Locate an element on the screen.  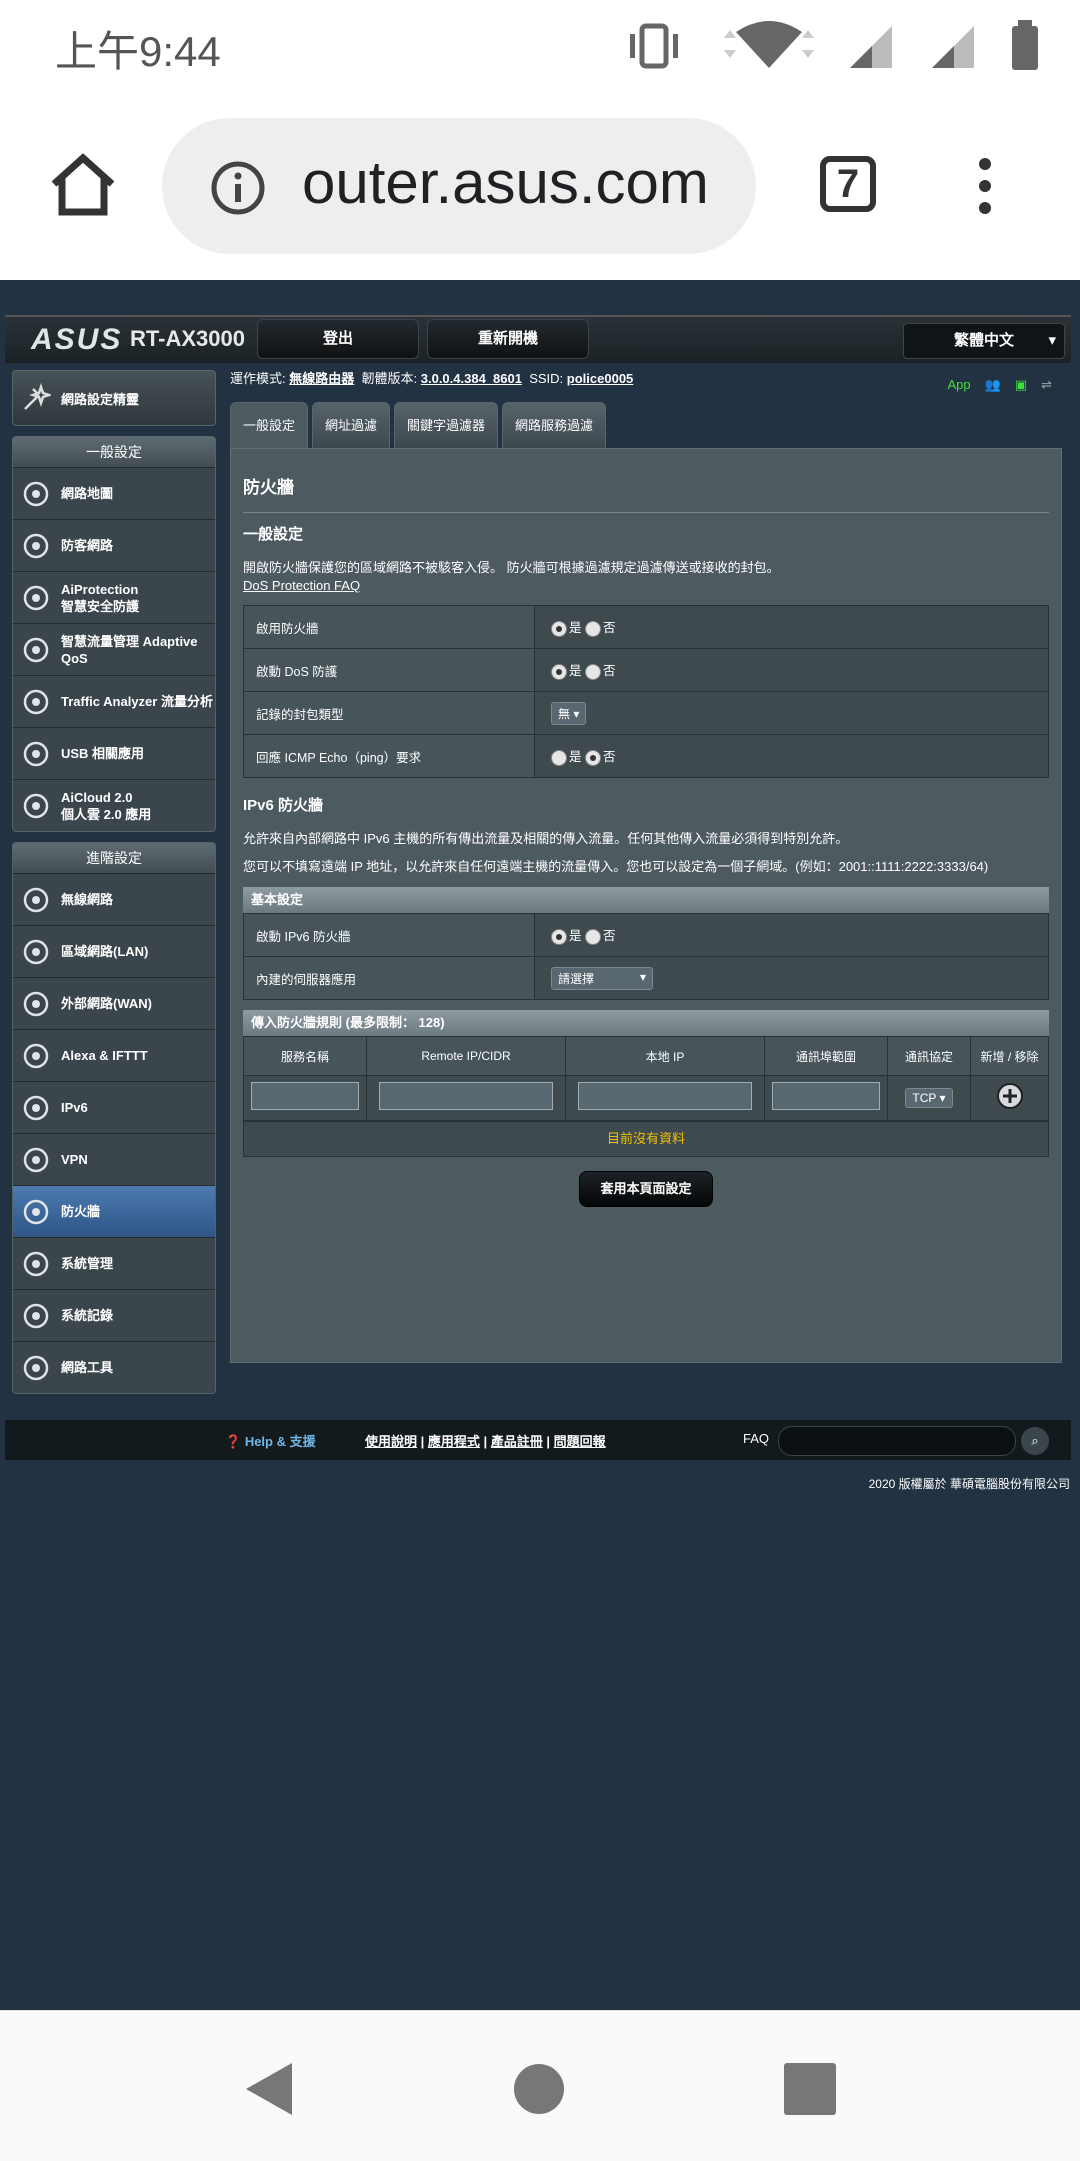
table-row: 內建的伺服器應用 請選擇 ▾ is located at coordinates (646, 978).